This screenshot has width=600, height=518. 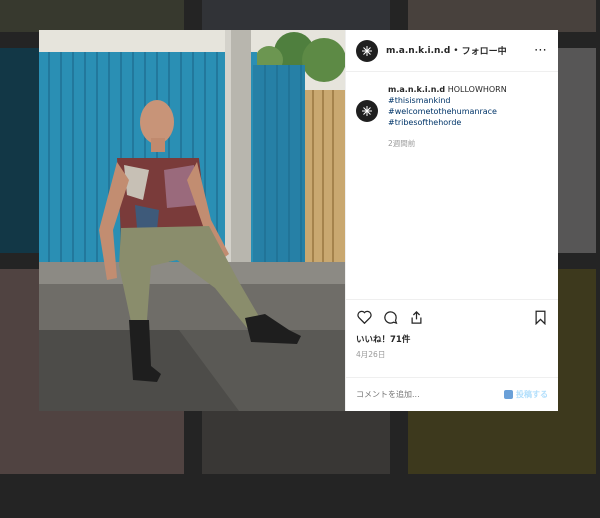 What do you see at coordinates (390, 317) in the screenshot?
I see `comment-icon` at bounding box center [390, 317].